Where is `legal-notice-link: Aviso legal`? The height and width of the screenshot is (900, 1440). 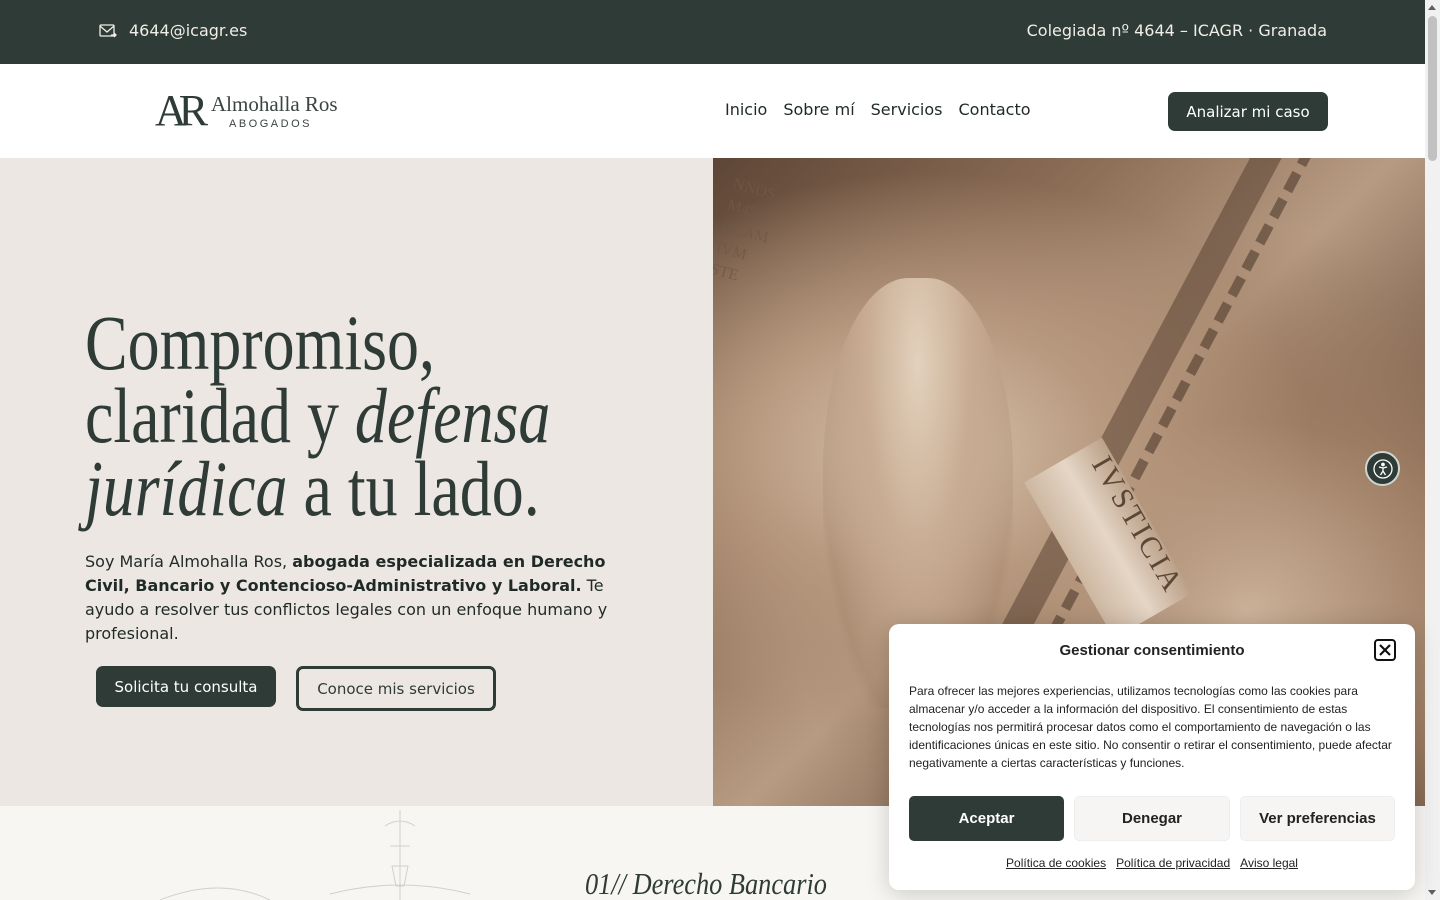
legal-notice-link: Aviso legal is located at coordinates (1269, 863).